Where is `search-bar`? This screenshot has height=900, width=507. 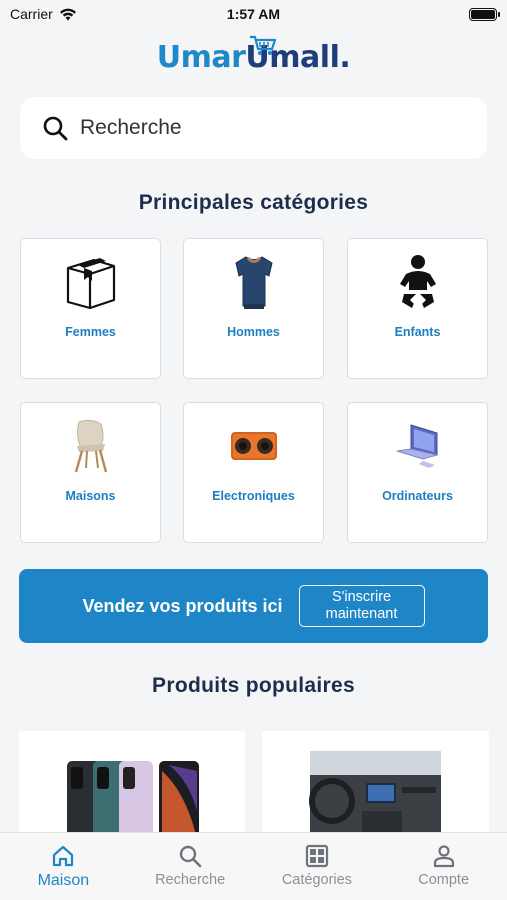 search-bar is located at coordinates (253, 128).